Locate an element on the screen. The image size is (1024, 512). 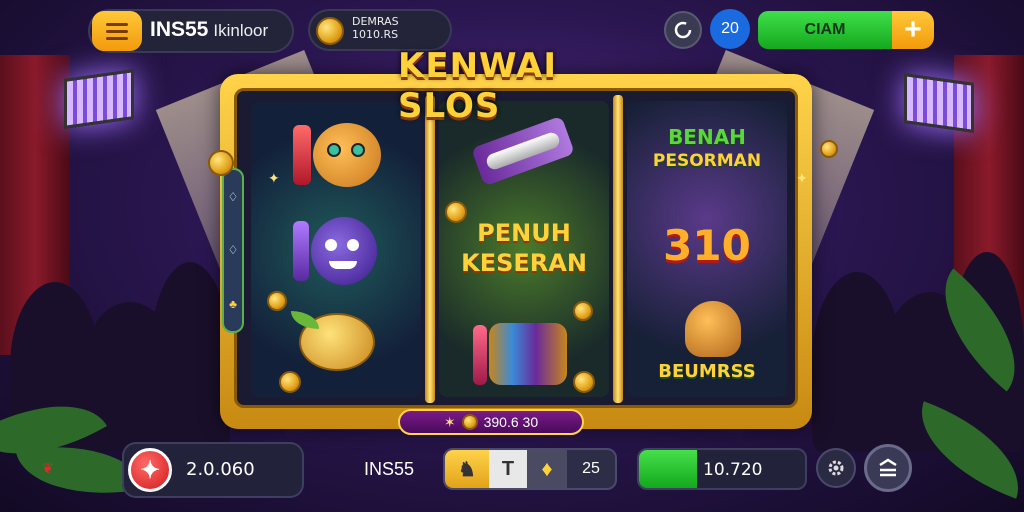
reel-text-line-1: PENUH is located at coordinates (524, 233).